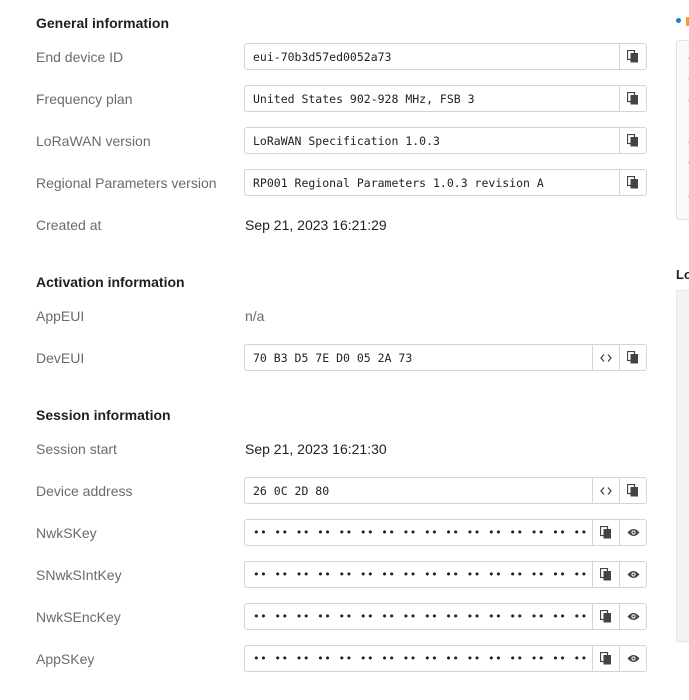  What do you see at coordinates (126, 183) in the screenshot?
I see `regional-params-label: Regional Parameters version` at bounding box center [126, 183].